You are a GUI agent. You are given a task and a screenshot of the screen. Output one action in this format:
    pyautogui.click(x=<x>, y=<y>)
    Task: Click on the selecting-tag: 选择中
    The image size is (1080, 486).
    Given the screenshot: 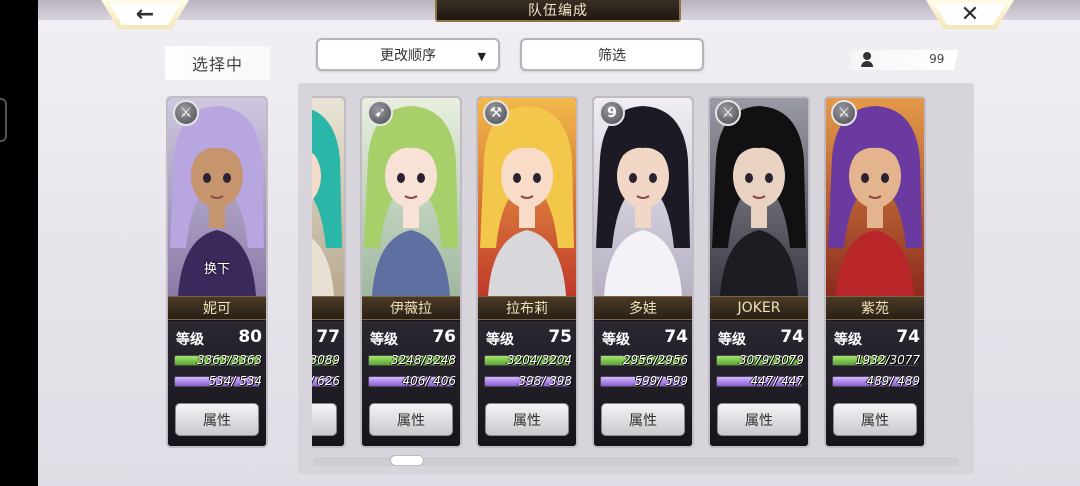 What is the action you would take?
    pyautogui.click(x=217, y=63)
    